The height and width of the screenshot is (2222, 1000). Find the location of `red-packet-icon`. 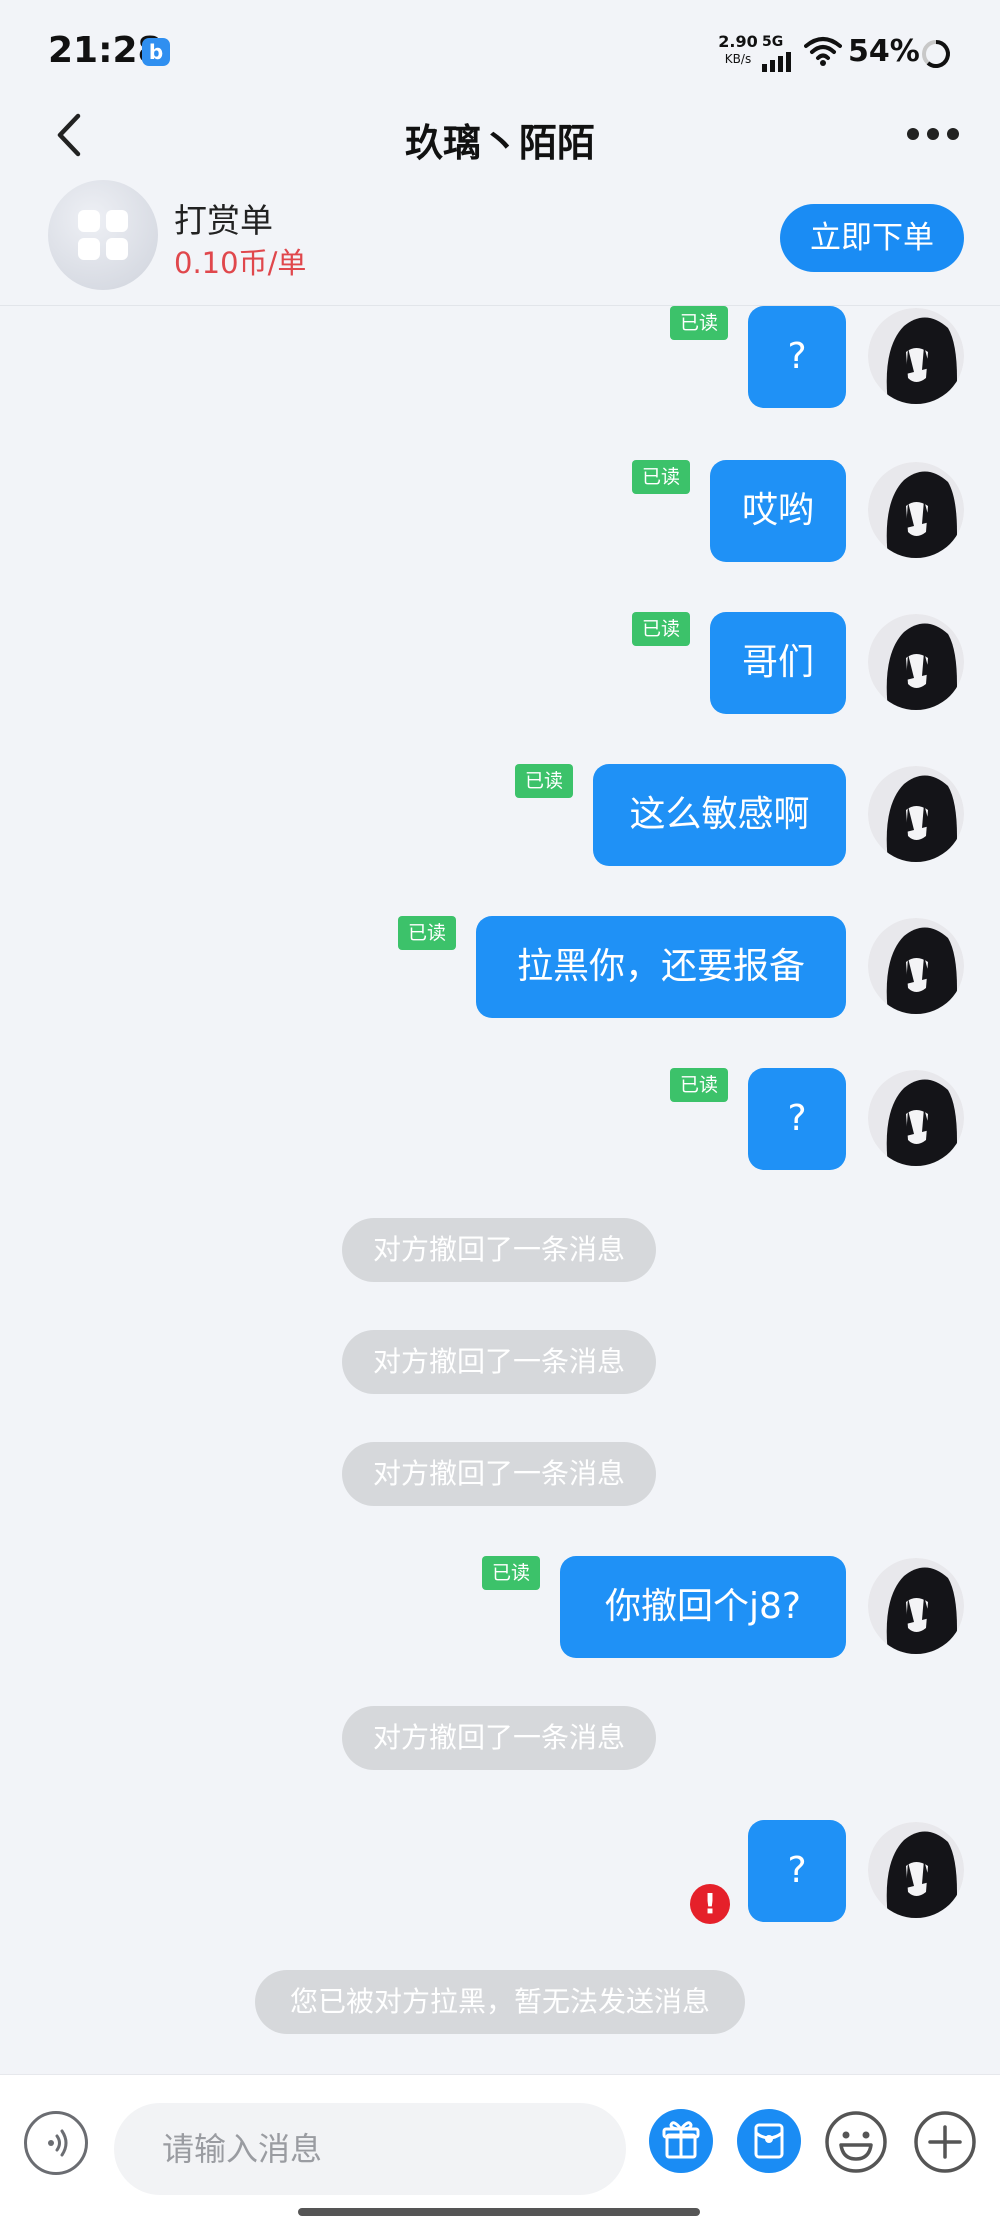

red-packet-icon is located at coordinates (769, 2141).